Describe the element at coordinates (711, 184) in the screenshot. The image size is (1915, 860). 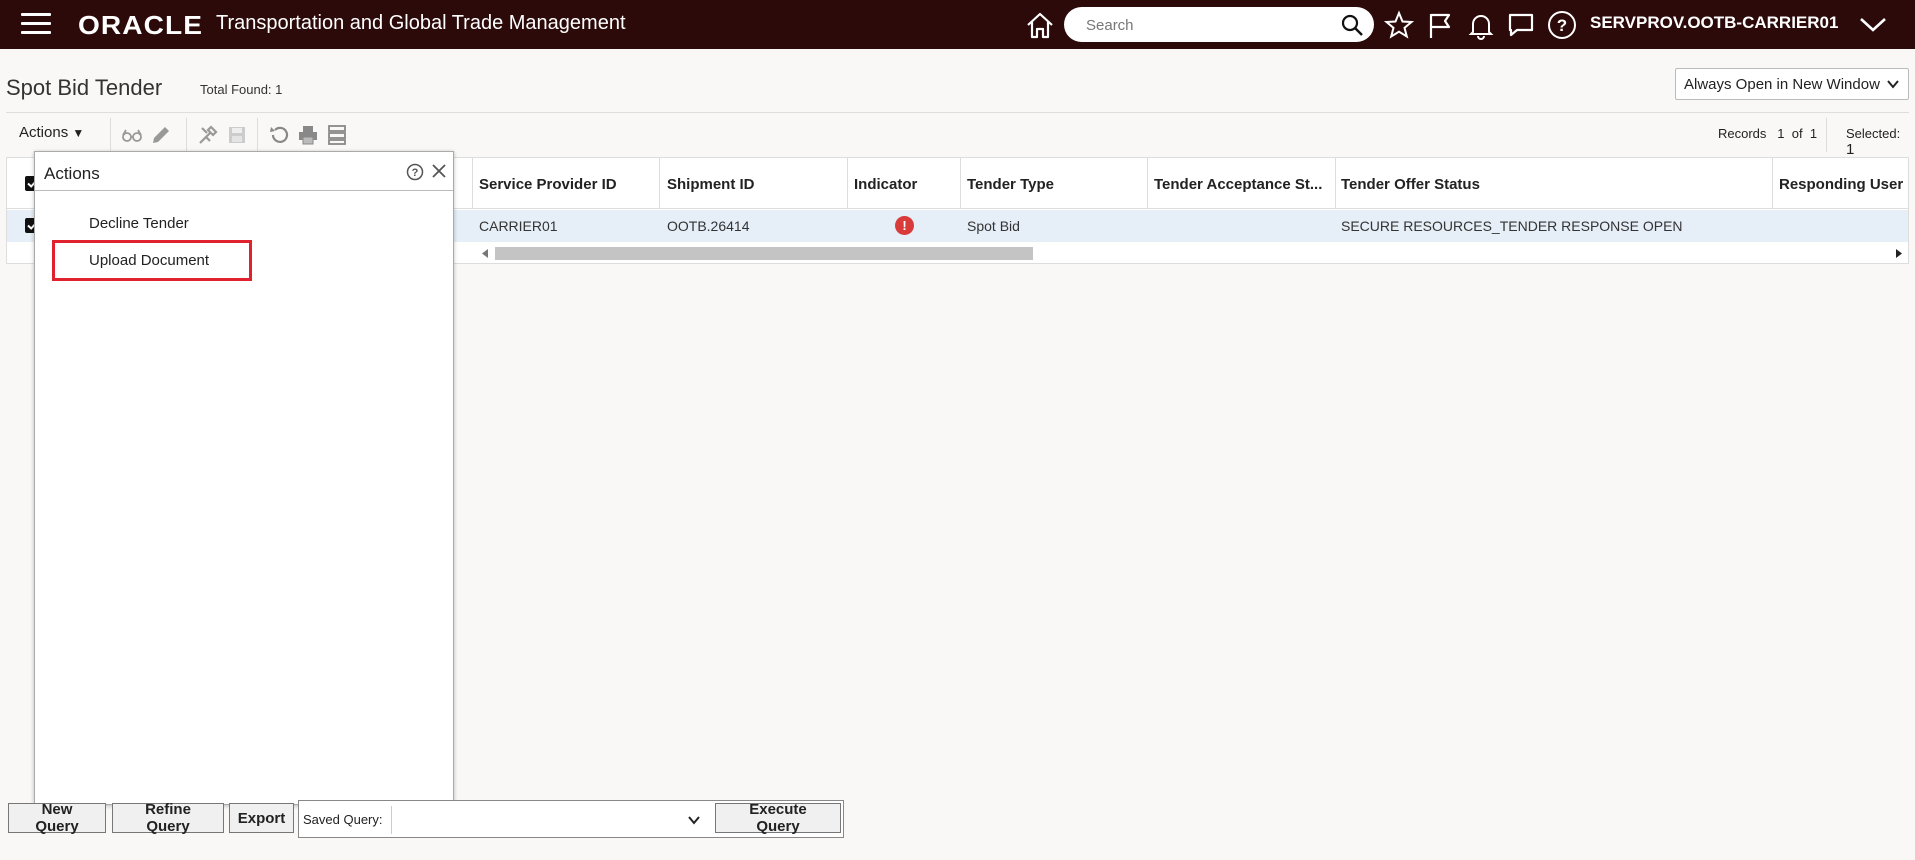
I see `column-header-shipment-id: Shipment ID` at that location.